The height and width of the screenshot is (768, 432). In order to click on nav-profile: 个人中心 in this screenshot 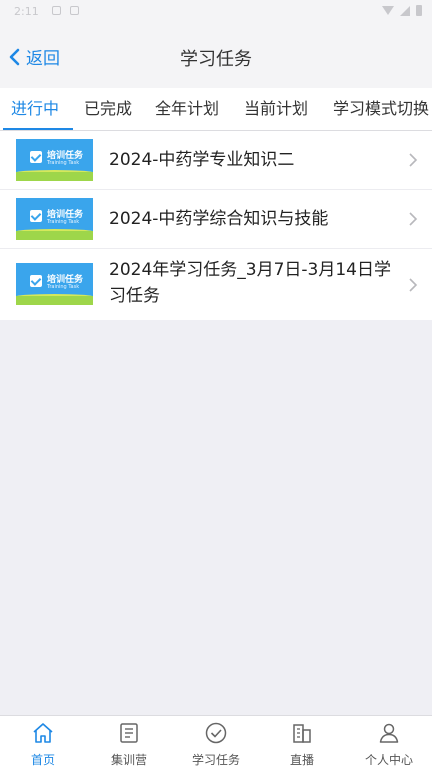, I will do `click(389, 742)`.